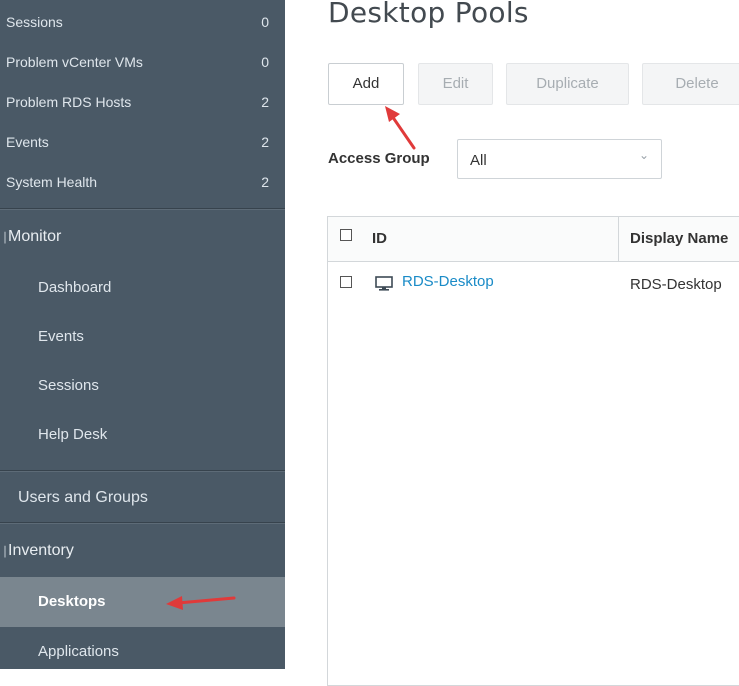 Image resolution: width=739 pixels, height=686 pixels. Describe the element at coordinates (27, 142) in the screenshot. I see `stat-label: Events` at that location.